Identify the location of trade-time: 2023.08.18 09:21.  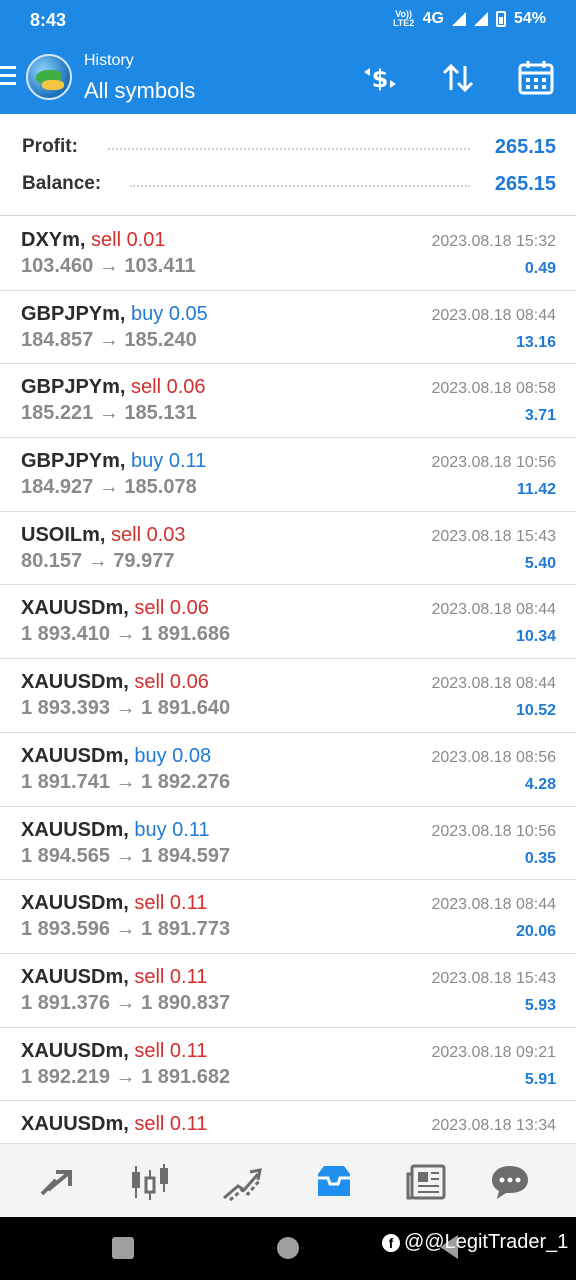
(493, 1052).